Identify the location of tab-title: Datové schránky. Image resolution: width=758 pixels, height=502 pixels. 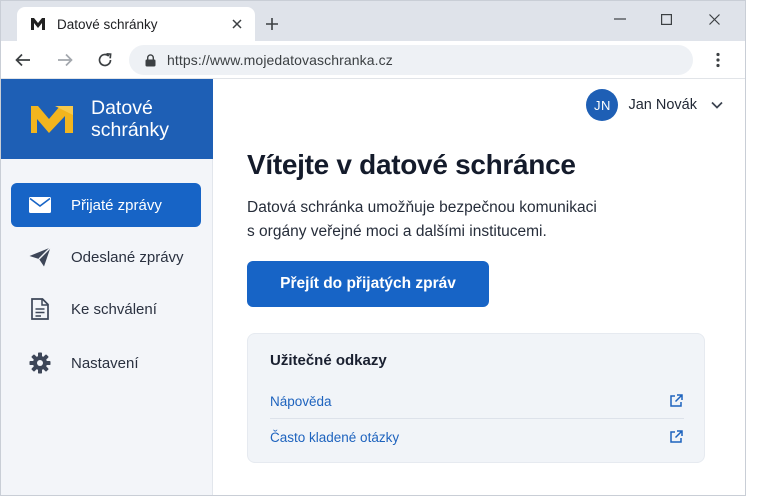
(107, 24).